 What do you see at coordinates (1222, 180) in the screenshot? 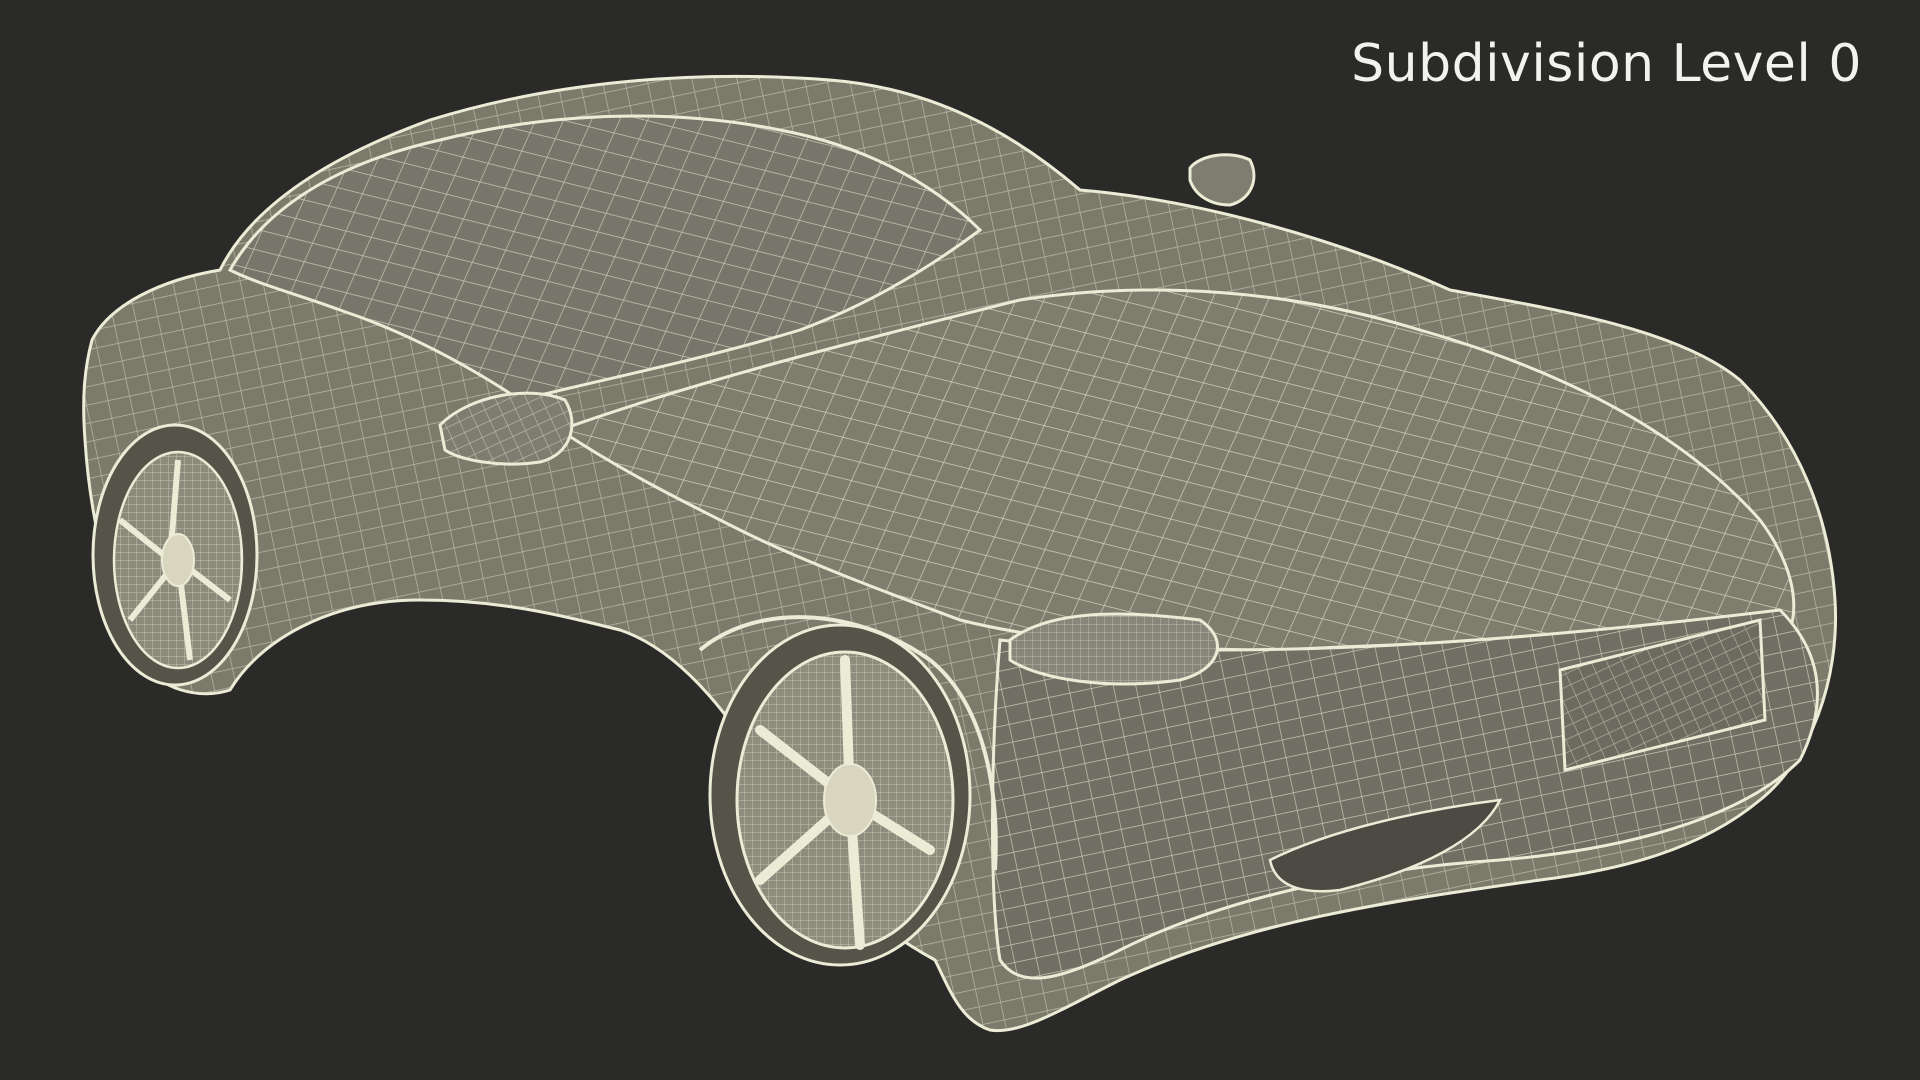
I see `car-mirror-right` at bounding box center [1222, 180].